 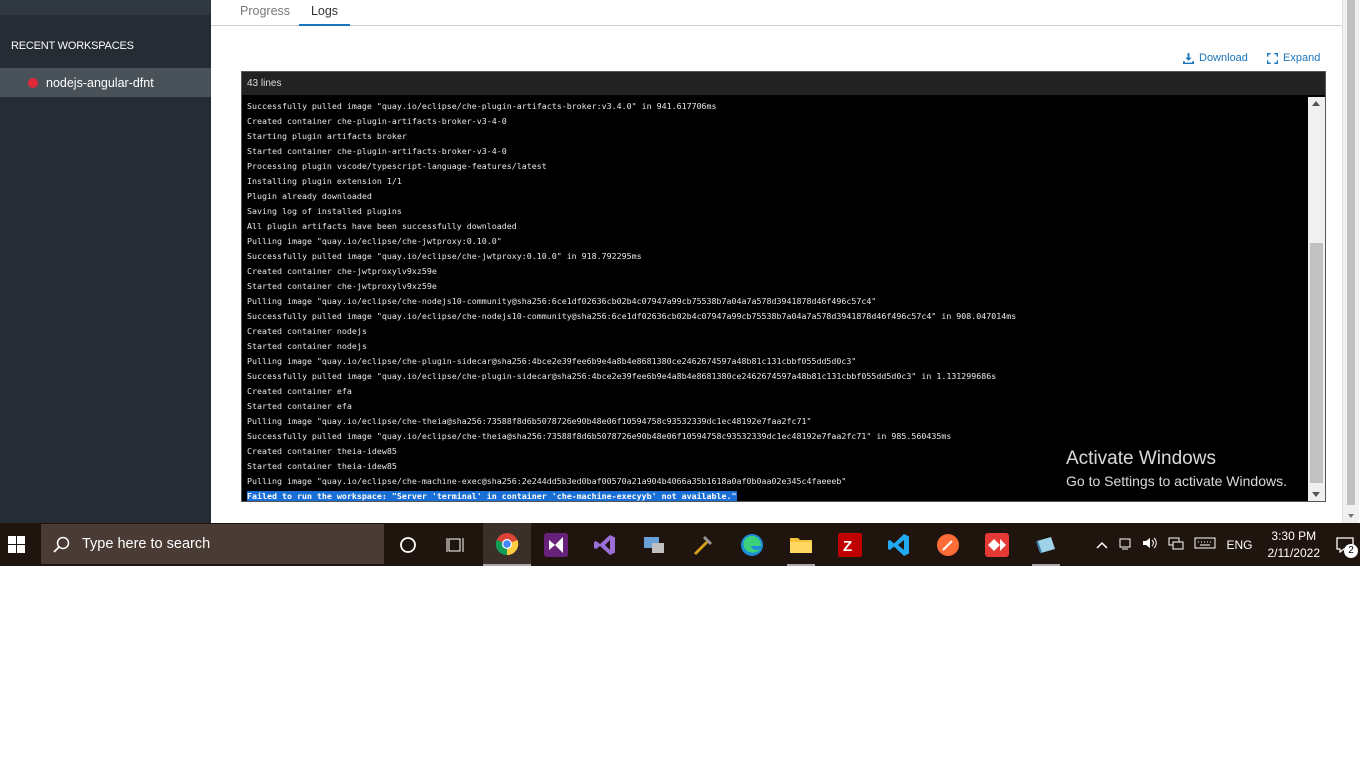 What do you see at coordinates (327, 136) in the screenshot?
I see `log-line: Starting plugin artifacts broker` at bounding box center [327, 136].